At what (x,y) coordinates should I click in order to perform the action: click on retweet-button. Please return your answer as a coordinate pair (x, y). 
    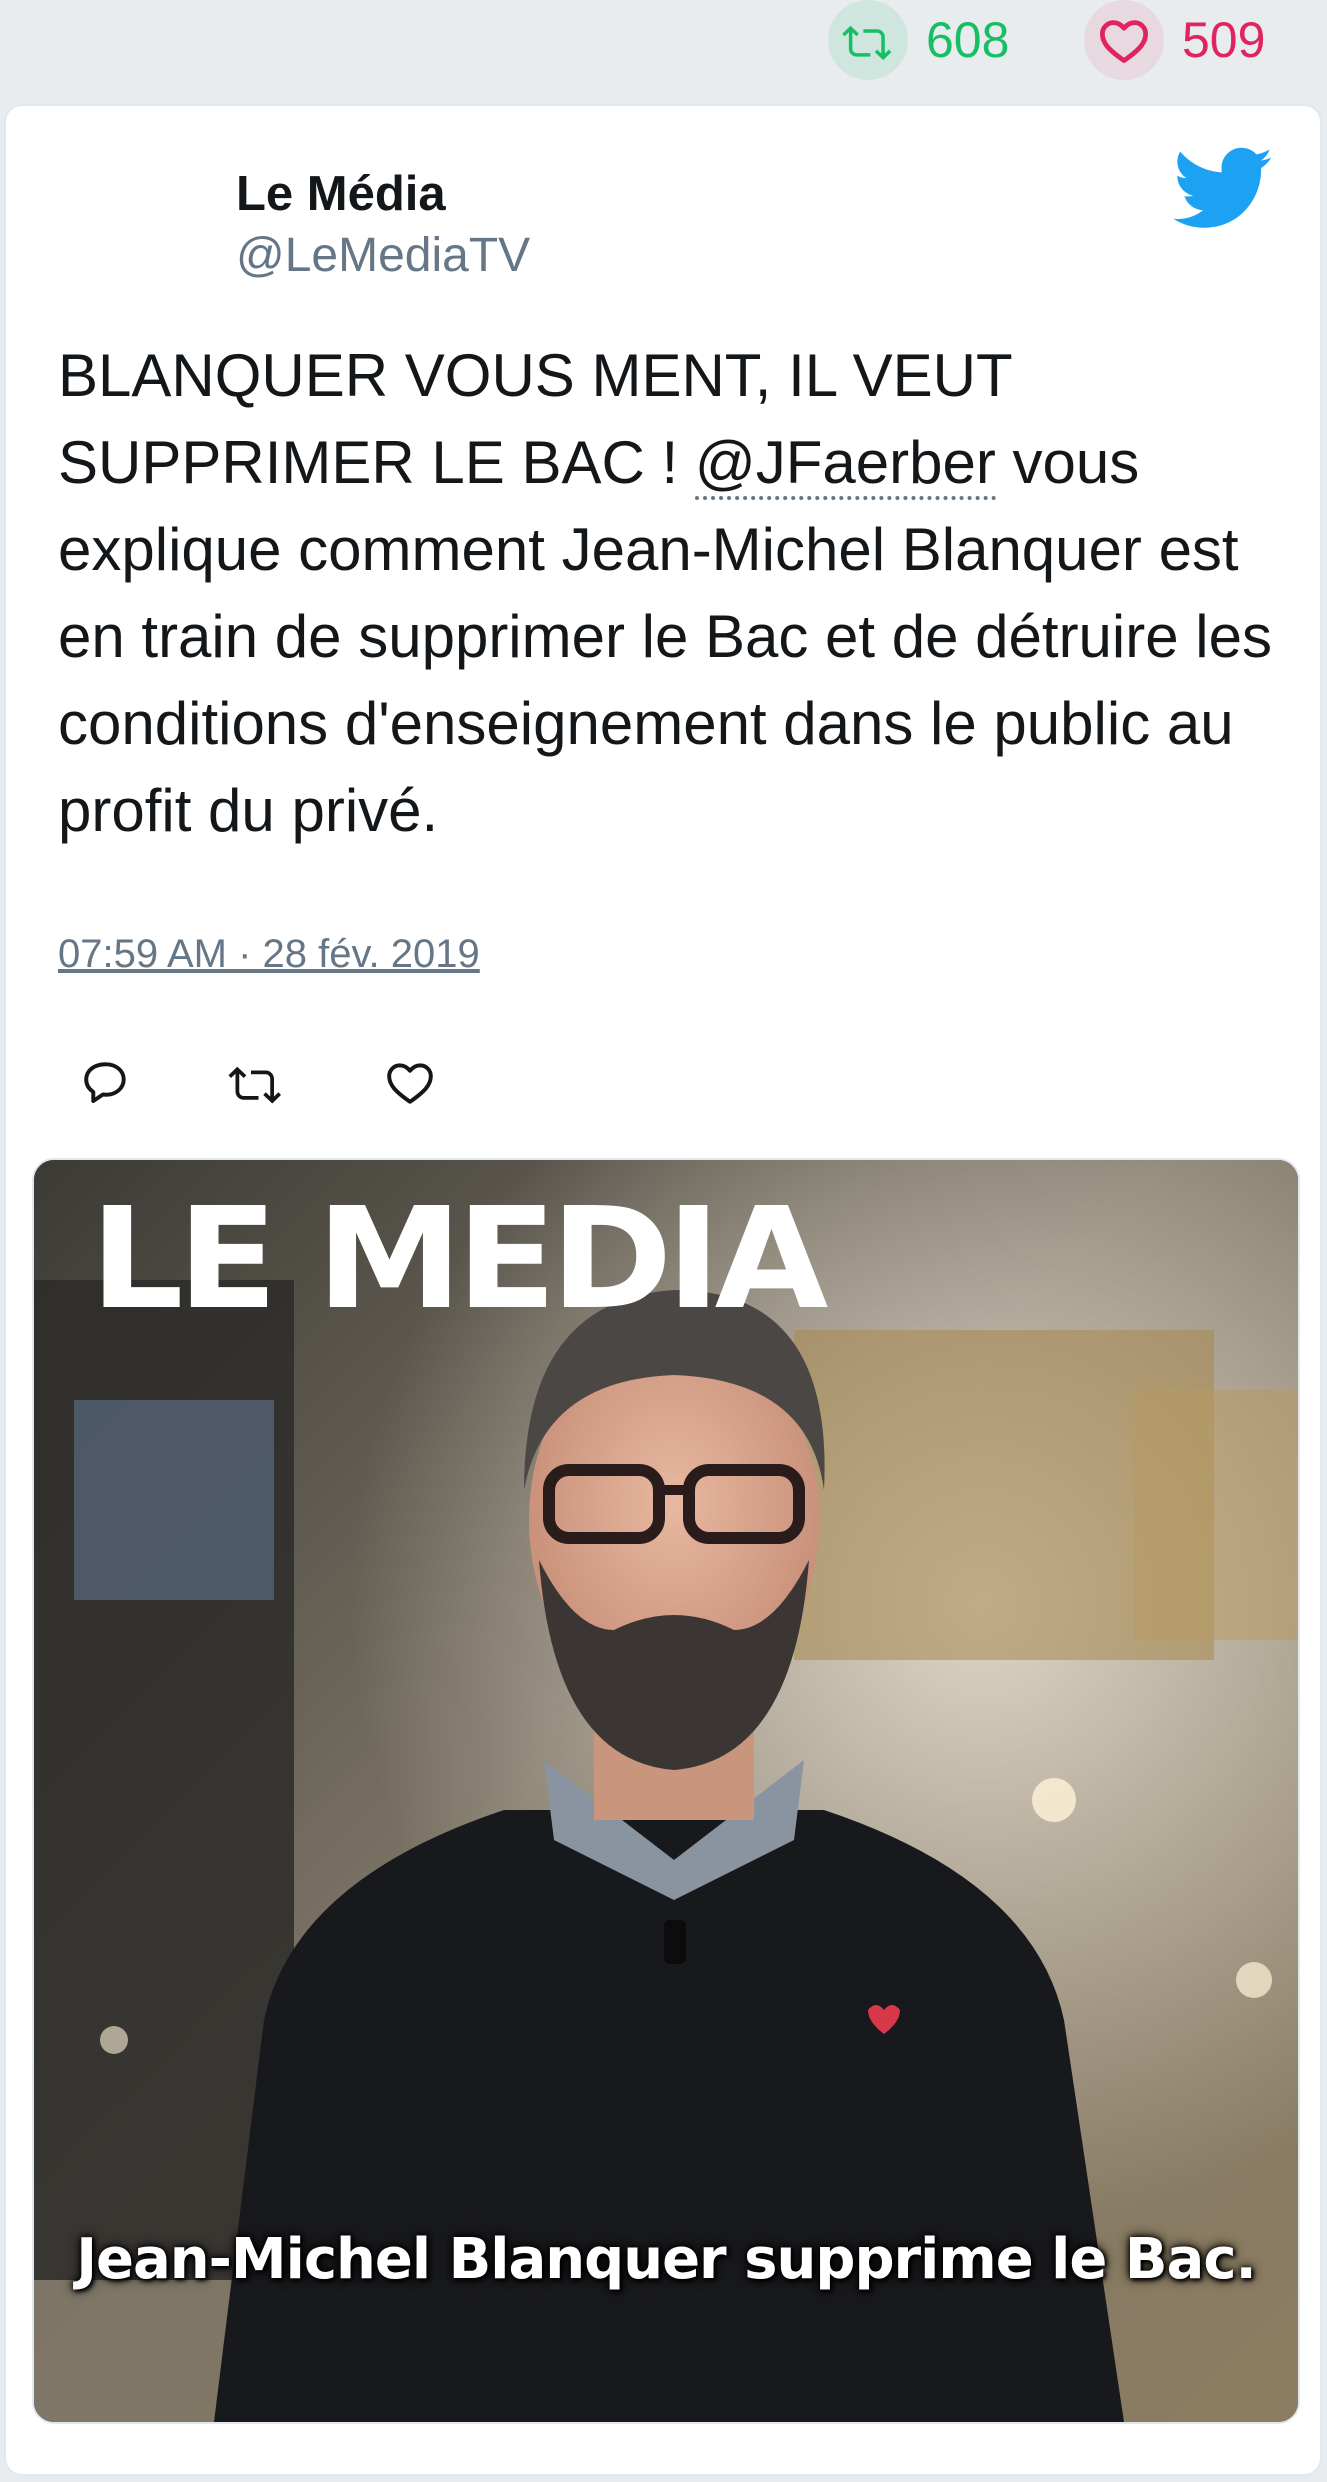
    Looking at the image, I should click on (256, 1084).